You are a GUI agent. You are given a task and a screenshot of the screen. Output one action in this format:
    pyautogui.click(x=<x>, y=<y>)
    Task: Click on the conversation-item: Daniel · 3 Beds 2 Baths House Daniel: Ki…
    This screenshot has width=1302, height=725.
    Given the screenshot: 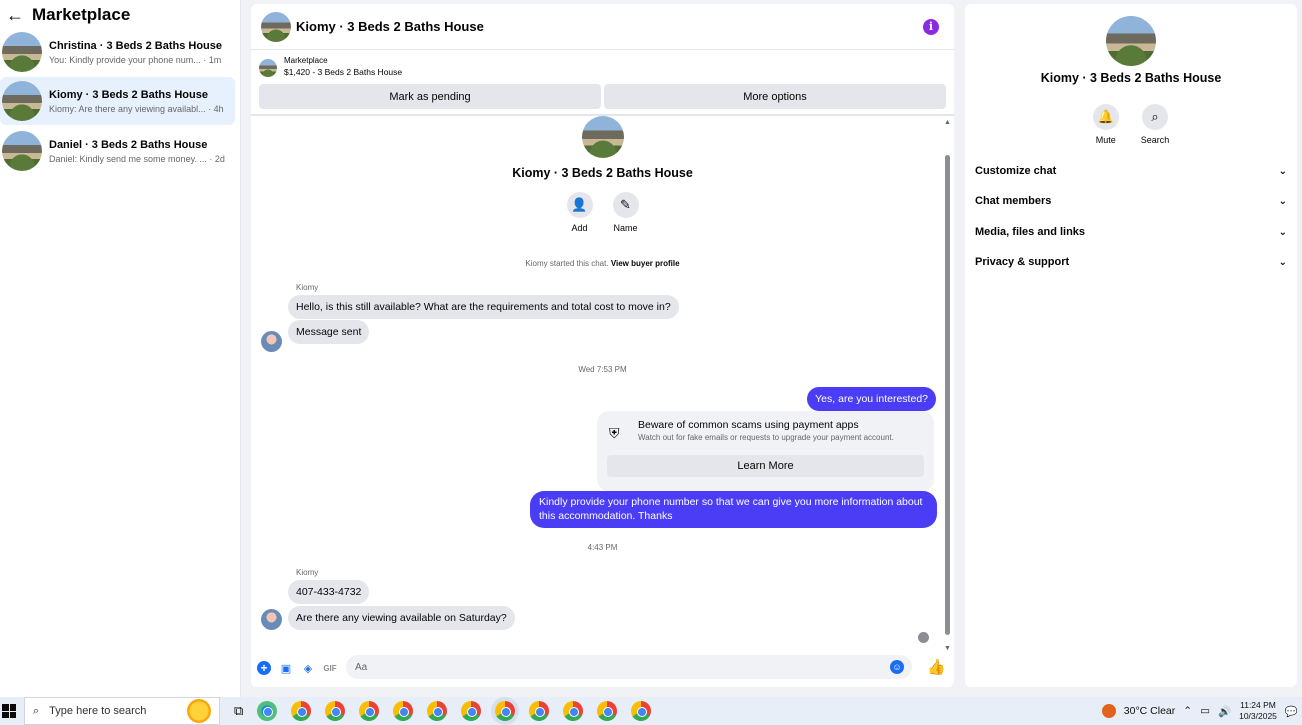 What is the action you would take?
    pyautogui.click(x=117, y=151)
    